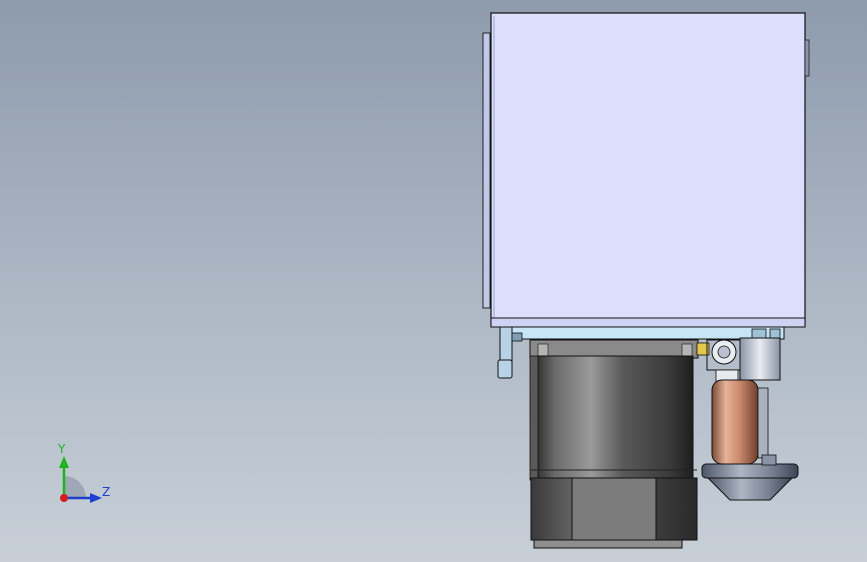 The height and width of the screenshot is (562, 867). What do you see at coordinates (62, 449) in the screenshot?
I see `y-axis-label: Y` at bounding box center [62, 449].